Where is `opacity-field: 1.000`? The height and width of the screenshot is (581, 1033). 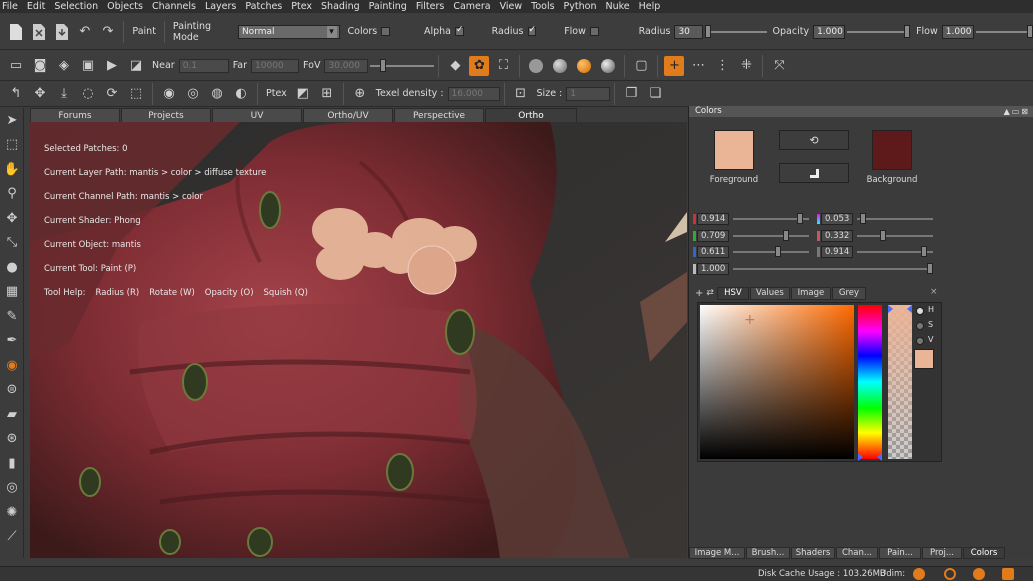 opacity-field: 1.000 is located at coordinates (829, 31).